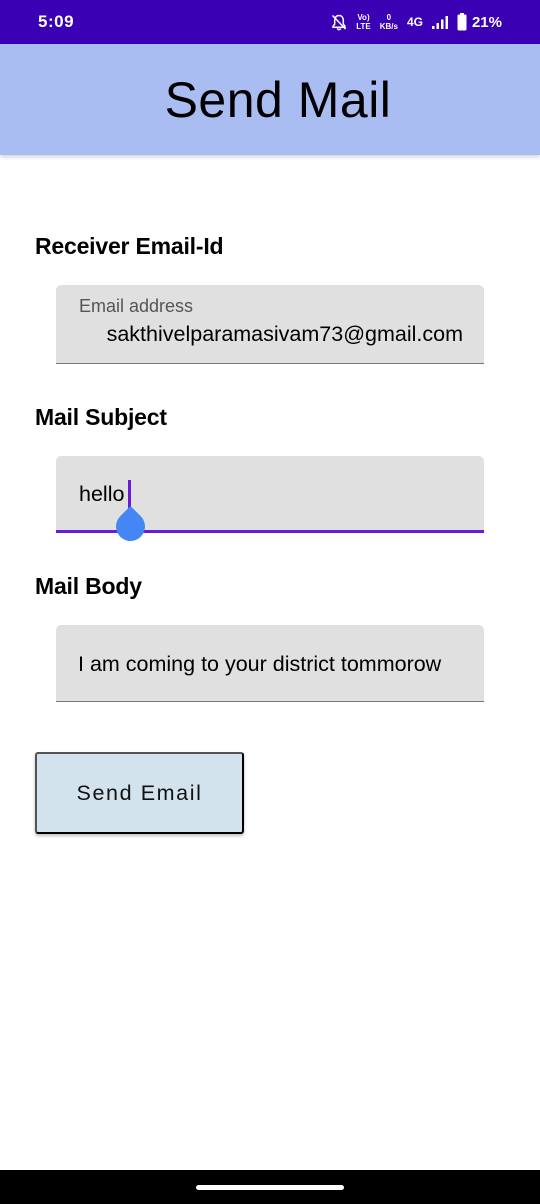  I want to click on email-field-clip: sakthivelparamasivam73@gmail.com, so click(270, 324).